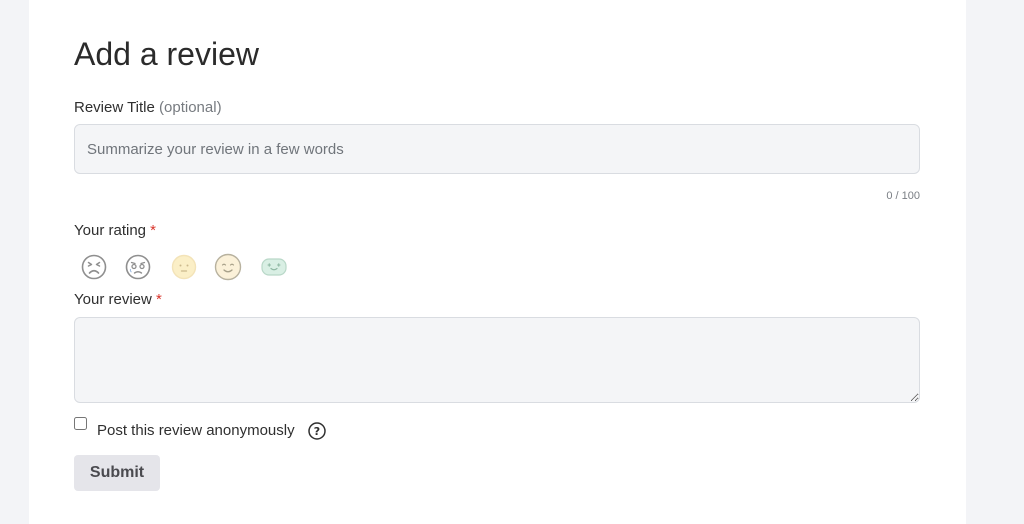 The image size is (1024, 524). I want to click on anonymous-checkbox, so click(80, 423).